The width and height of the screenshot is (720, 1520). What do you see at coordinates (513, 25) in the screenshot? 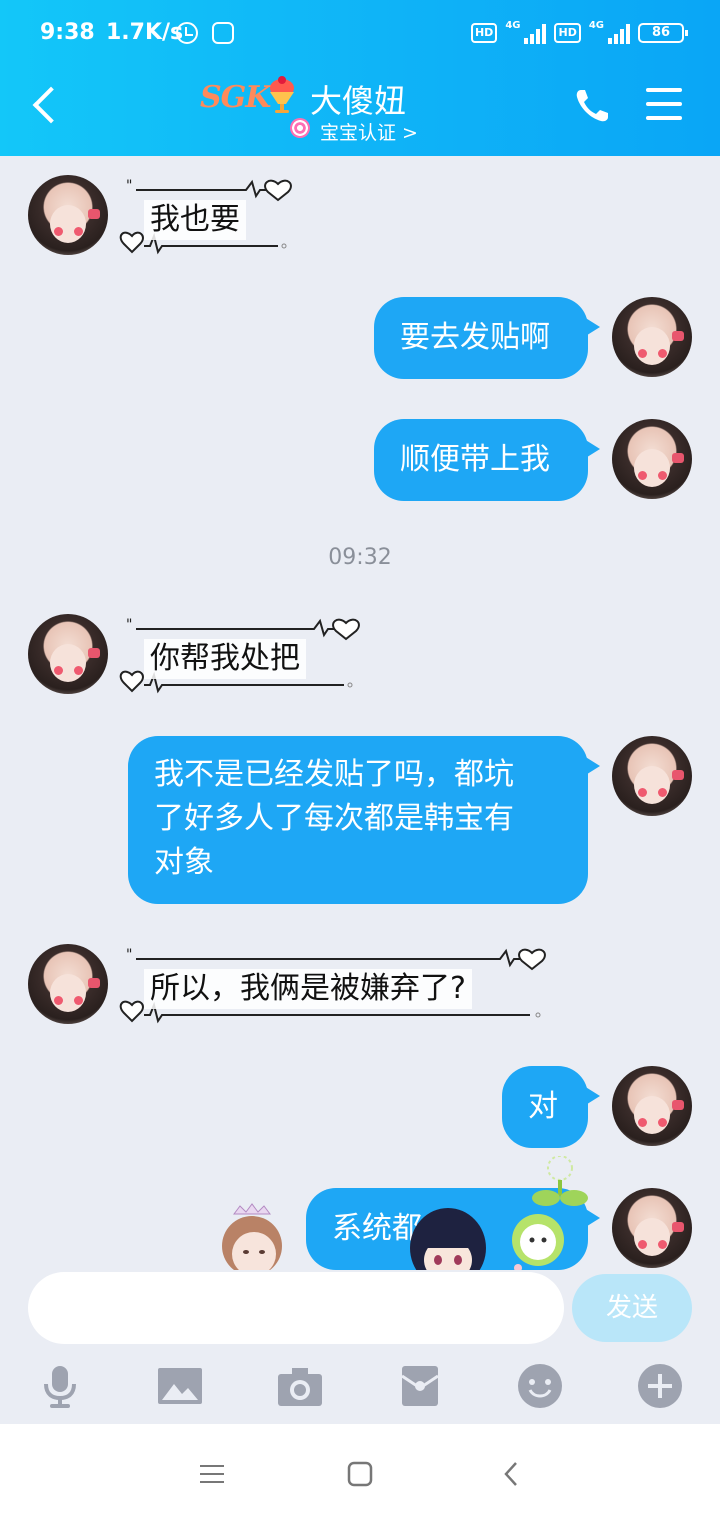
I see `network-type-1: 4G` at bounding box center [513, 25].